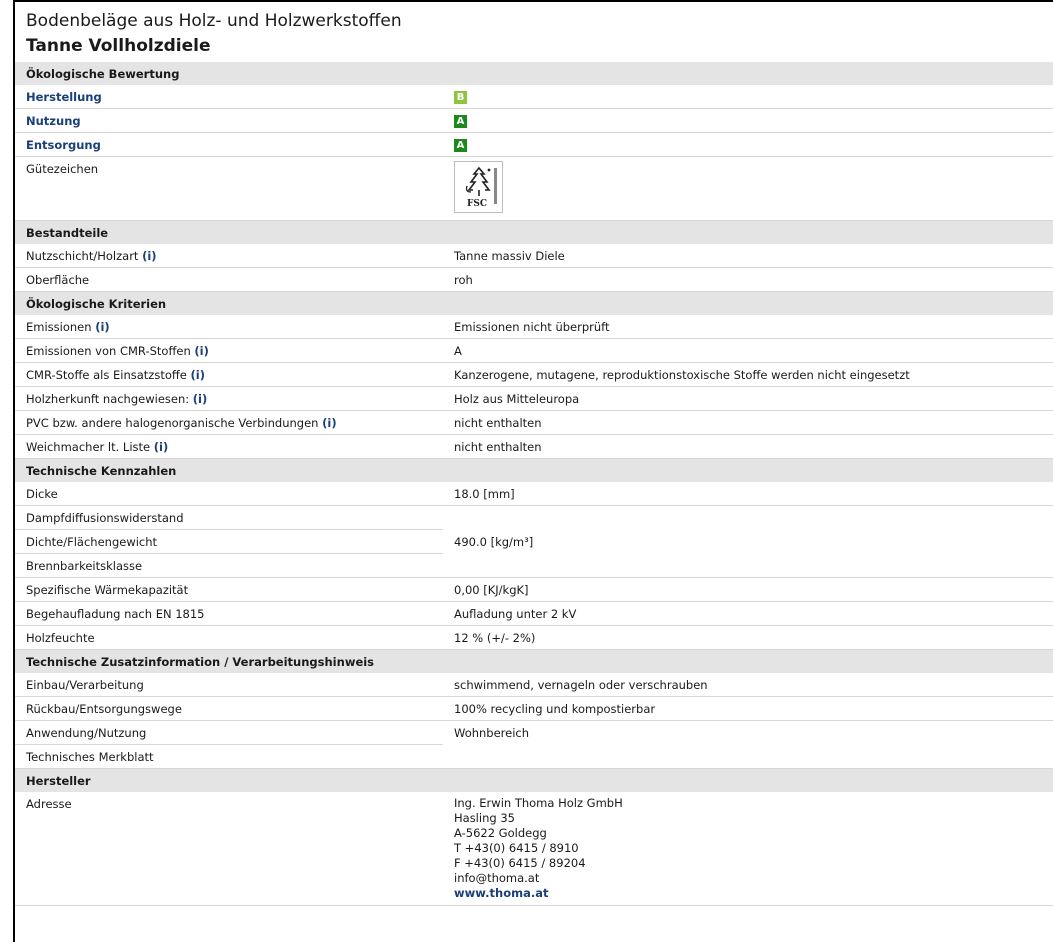 This screenshot has width=1053, height=942. Describe the element at coordinates (229, 637) in the screenshot. I see `moisture-label: Holzfeuchte` at that location.